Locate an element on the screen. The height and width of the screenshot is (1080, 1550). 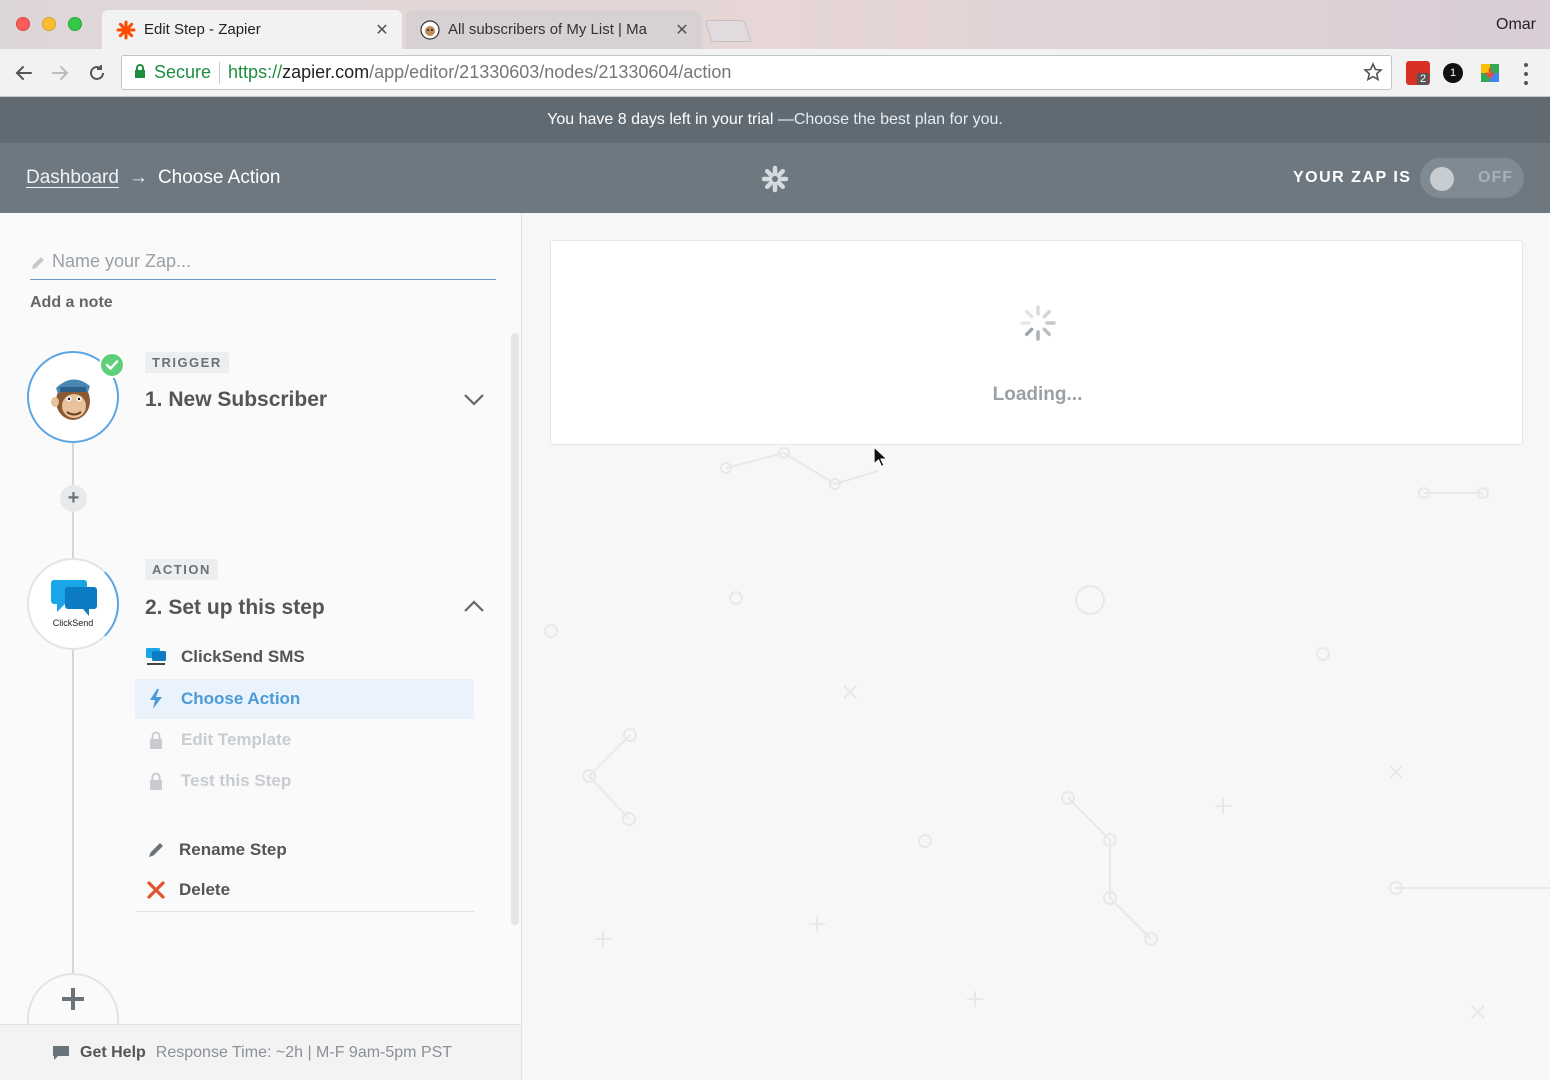
substep-test-step: Test this Step is located at coordinates (304, 781).